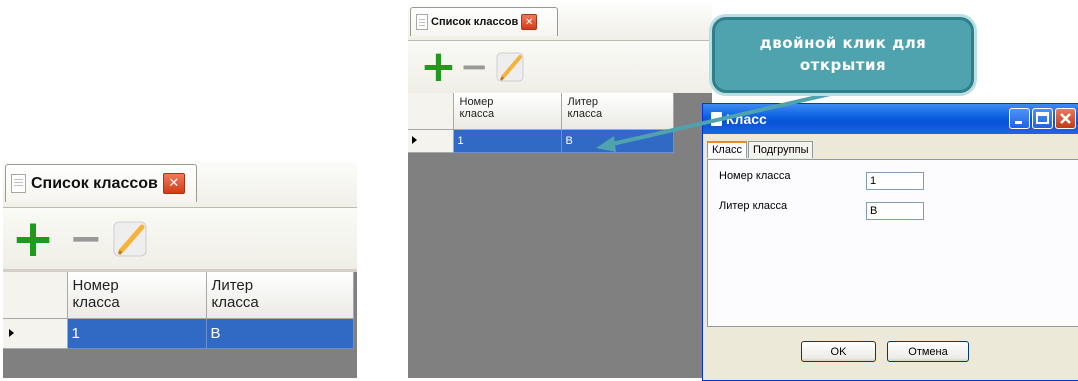 The height and width of the screenshot is (381, 1078). I want to click on hint-text: двойной клик для открытия, so click(843, 54).